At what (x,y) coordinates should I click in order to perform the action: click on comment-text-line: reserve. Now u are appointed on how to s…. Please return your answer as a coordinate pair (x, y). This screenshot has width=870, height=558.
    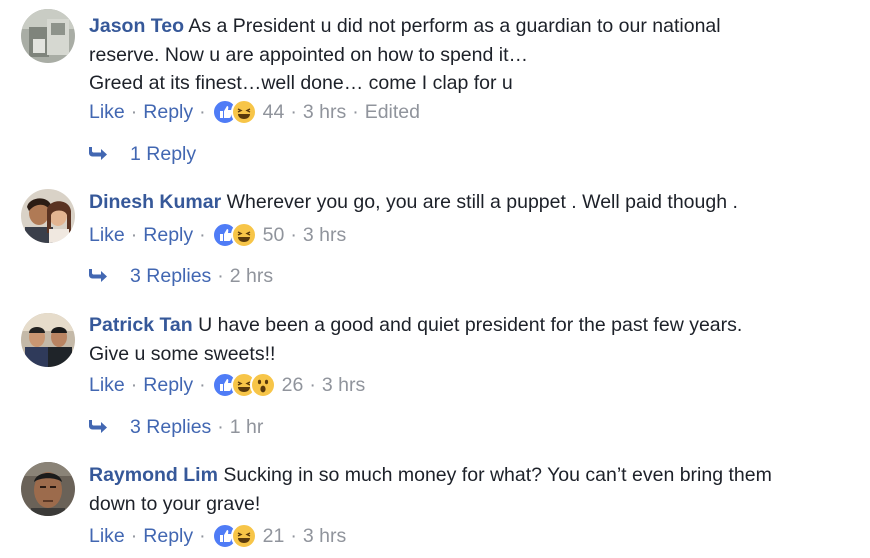
    Looking at the image, I should click on (309, 54).